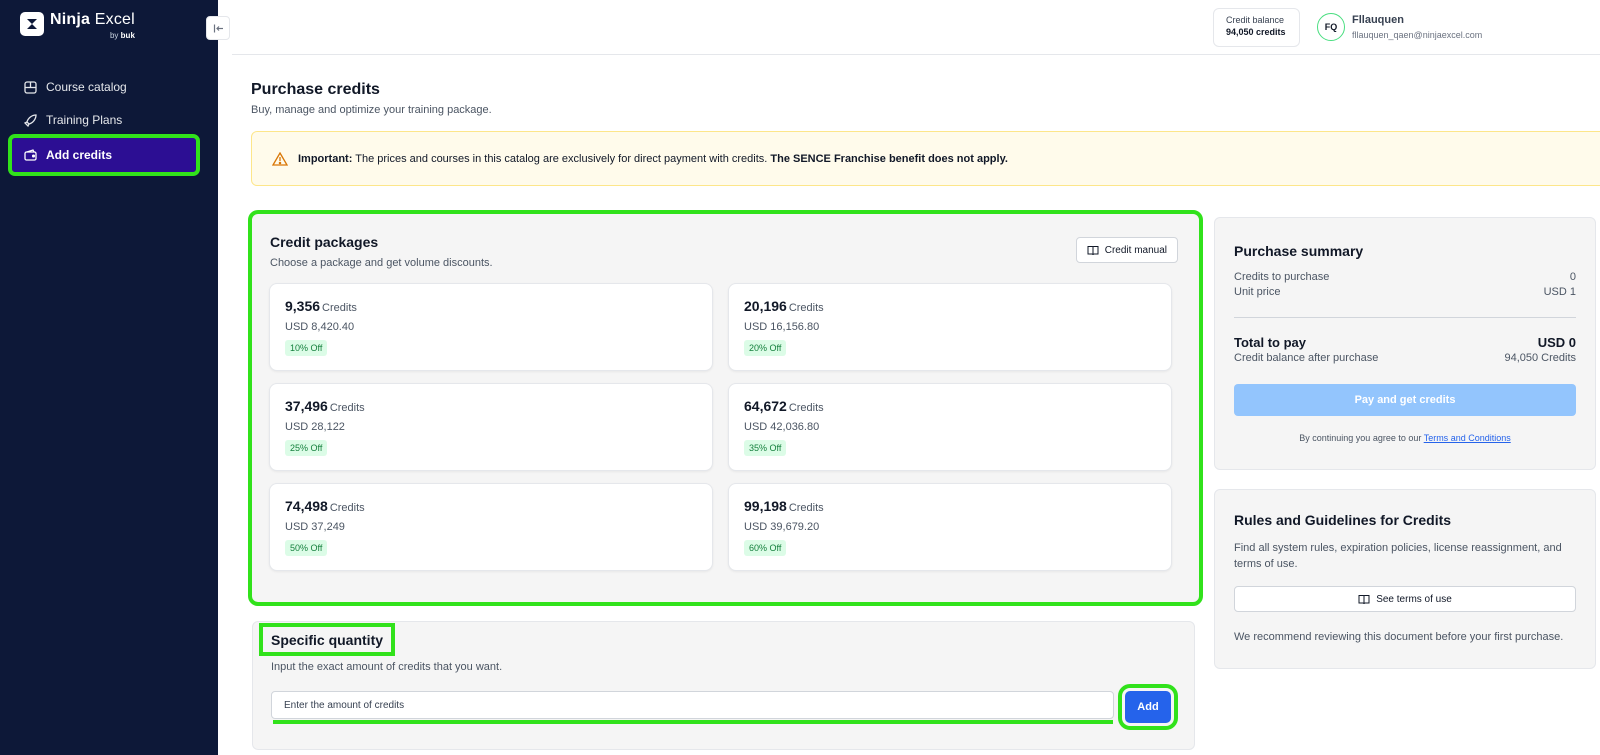 The image size is (1600, 755). Describe the element at coordinates (1343, 520) in the screenshot. I see `rules-title: Rules and Guidelines for Credits` at that location.